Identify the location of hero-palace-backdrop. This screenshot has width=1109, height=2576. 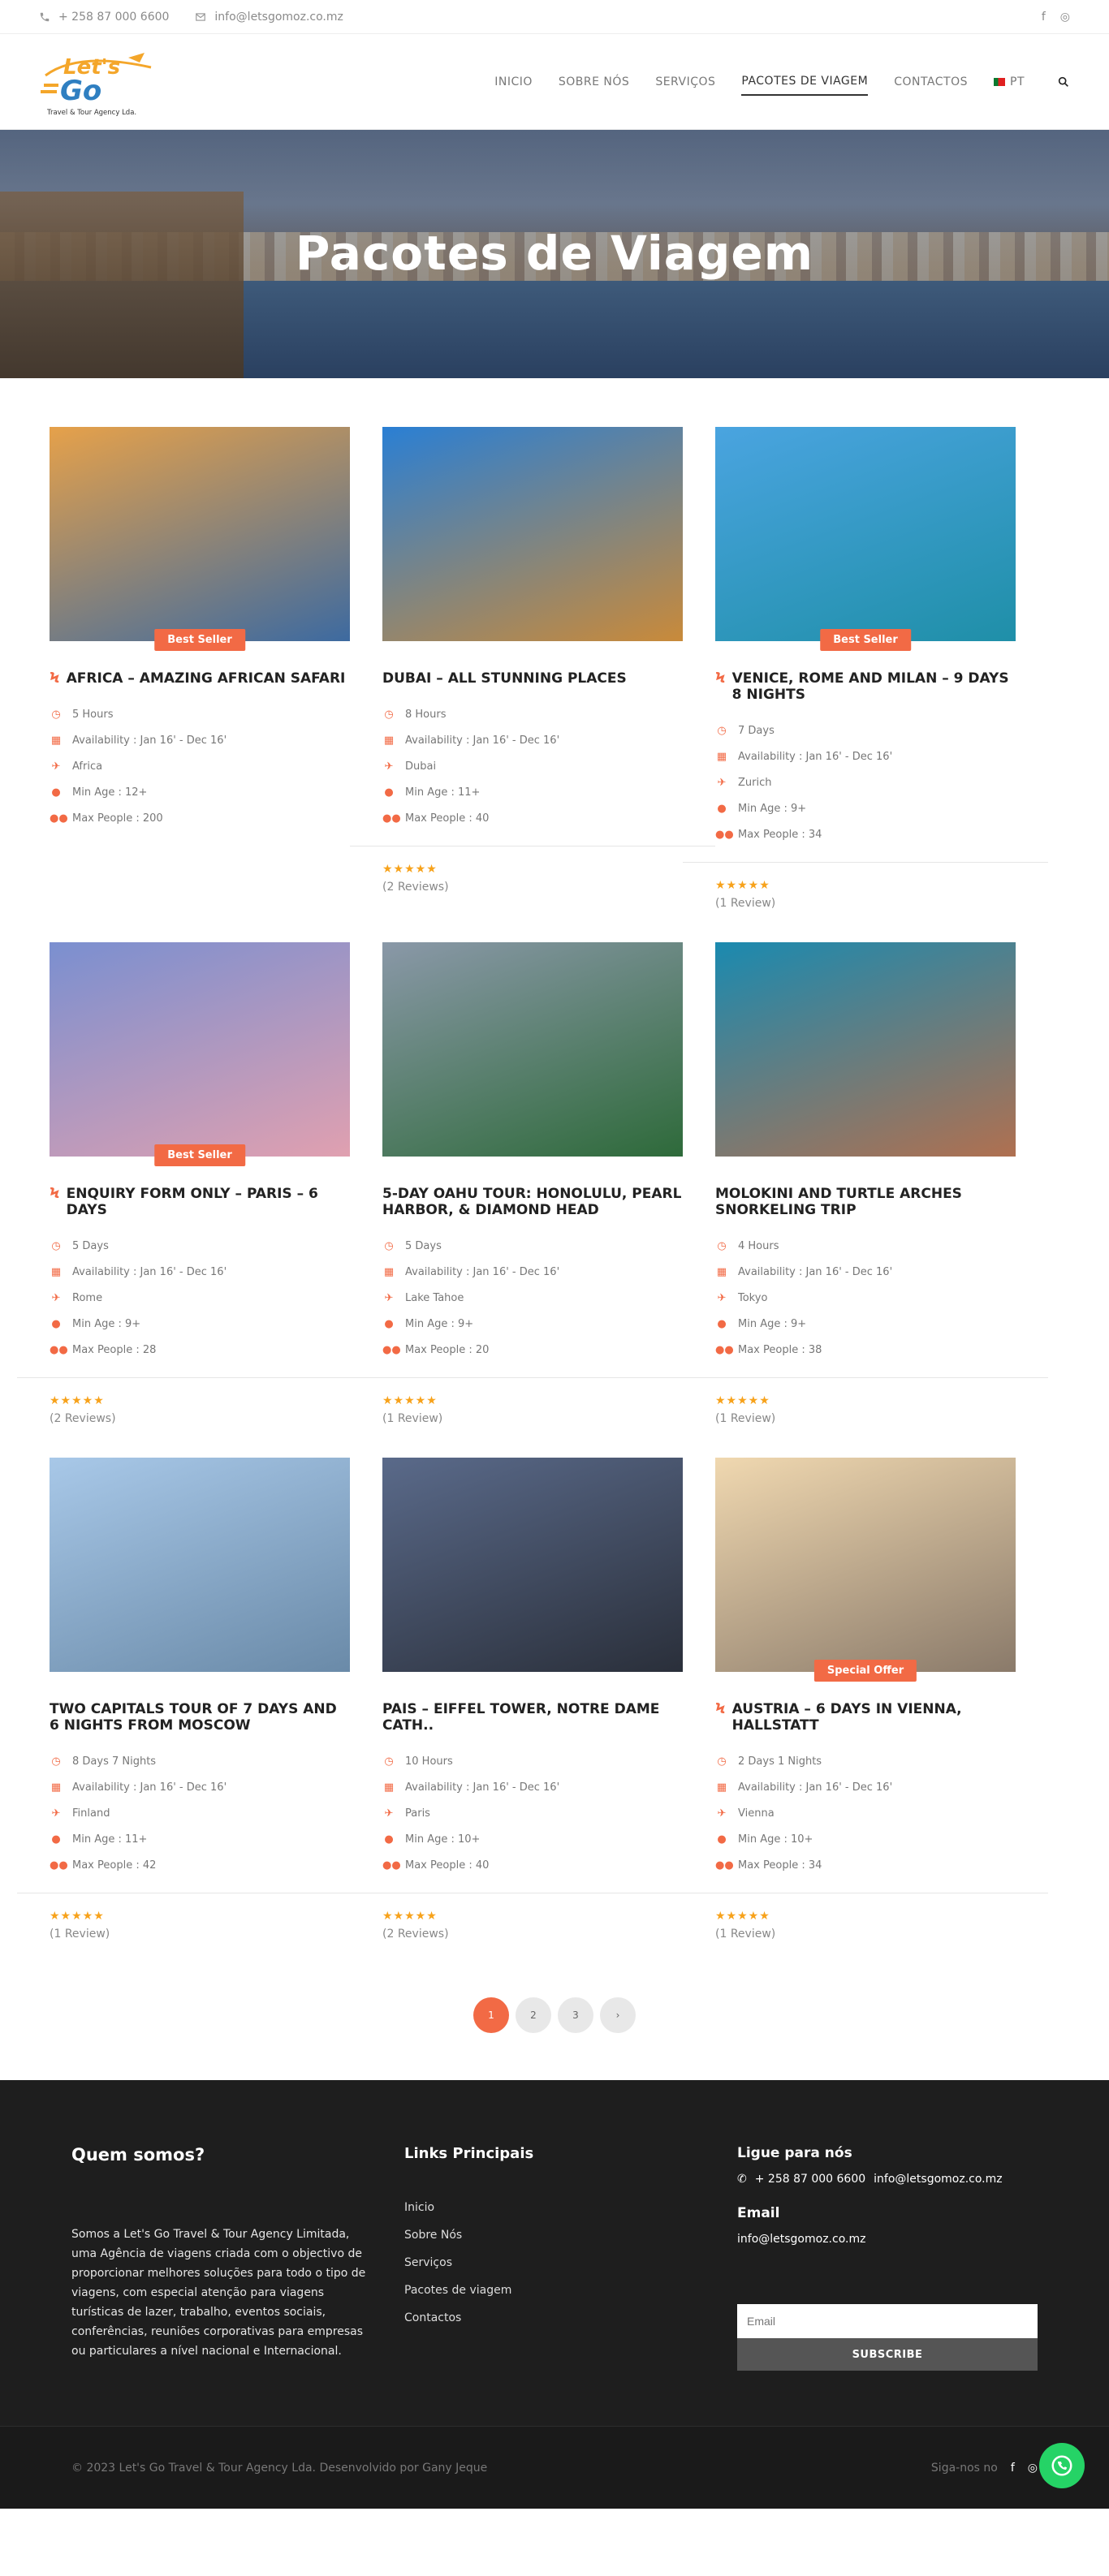
(122, 285).